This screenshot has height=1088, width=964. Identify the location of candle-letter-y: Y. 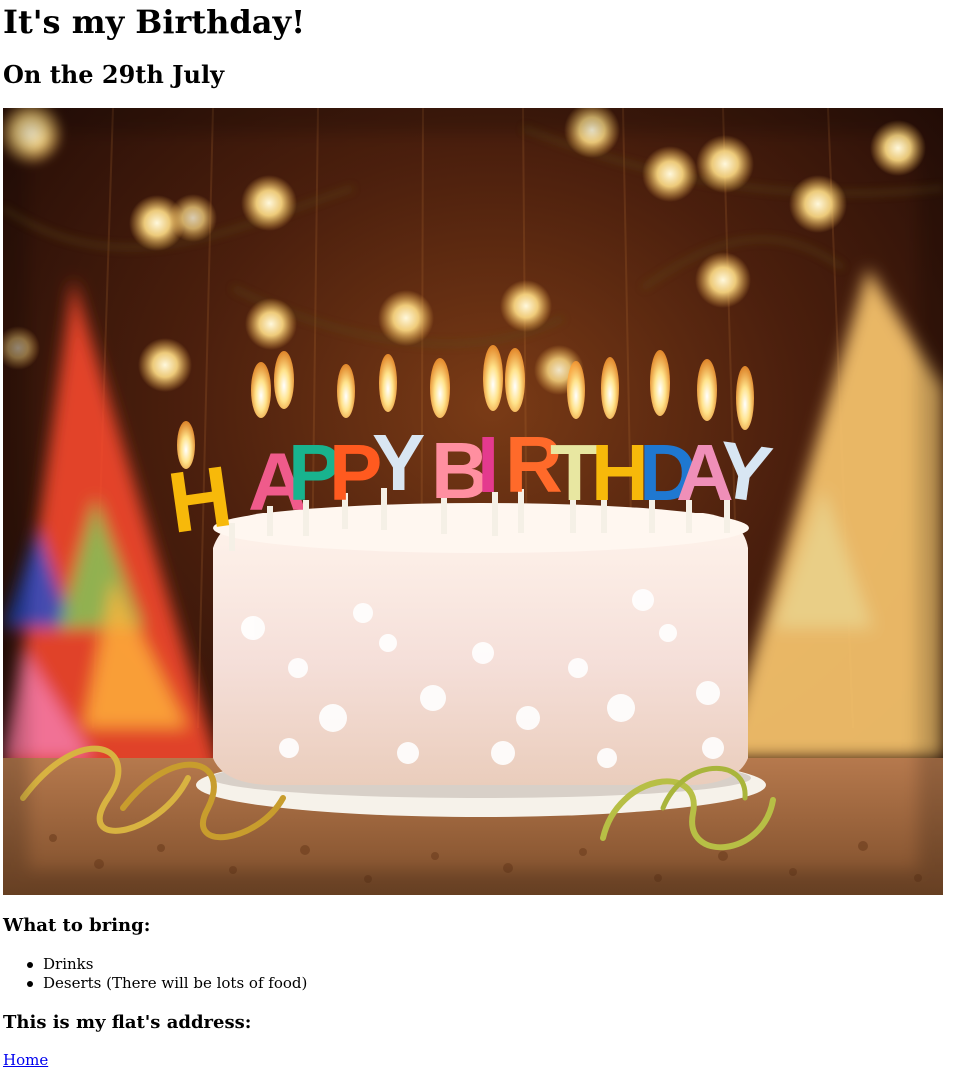
(398, 462).